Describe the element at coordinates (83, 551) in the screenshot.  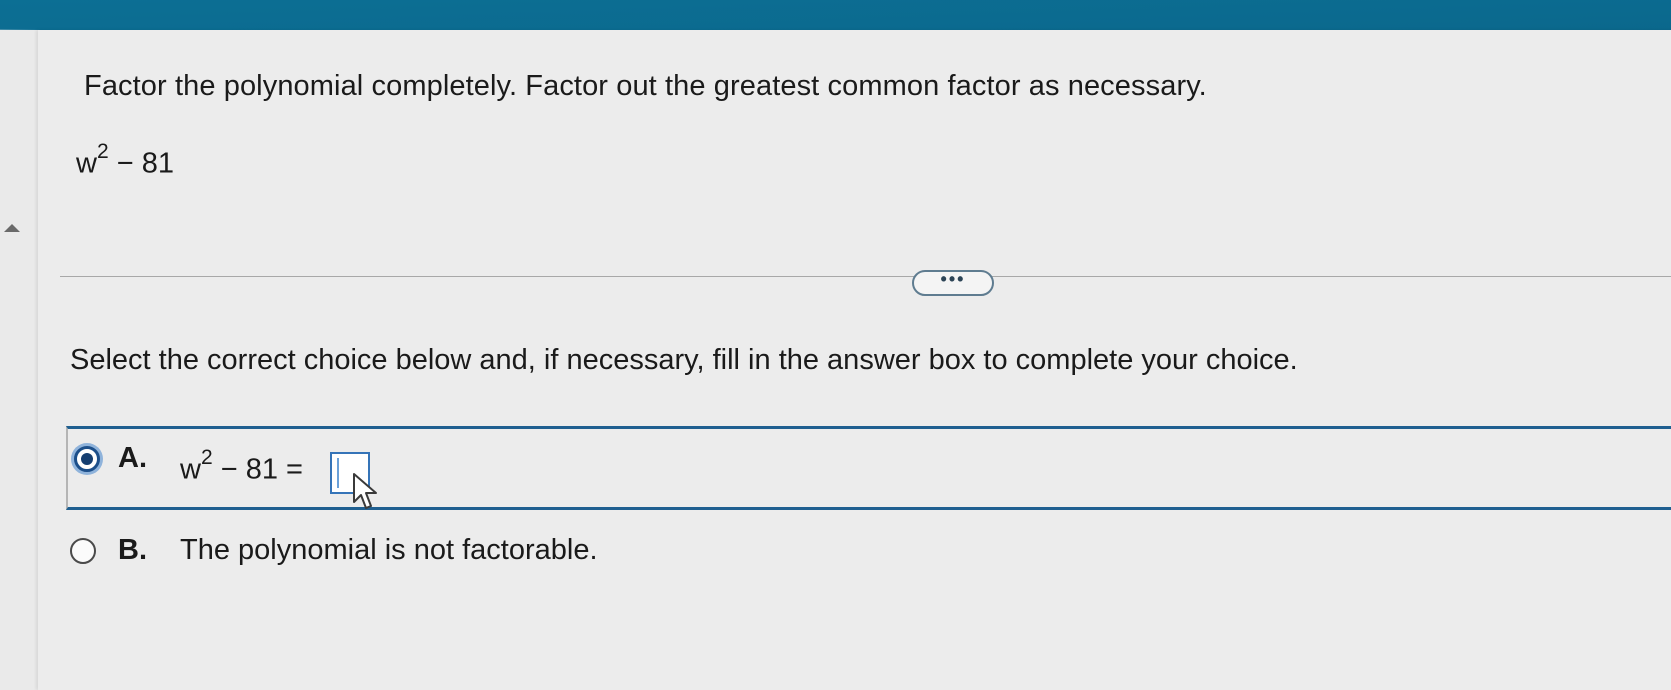
I see `choice-b-radio` at that location.